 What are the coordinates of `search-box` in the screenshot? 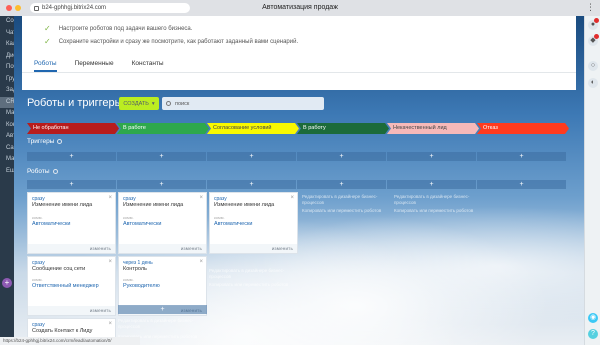 It's located at (243, 103).